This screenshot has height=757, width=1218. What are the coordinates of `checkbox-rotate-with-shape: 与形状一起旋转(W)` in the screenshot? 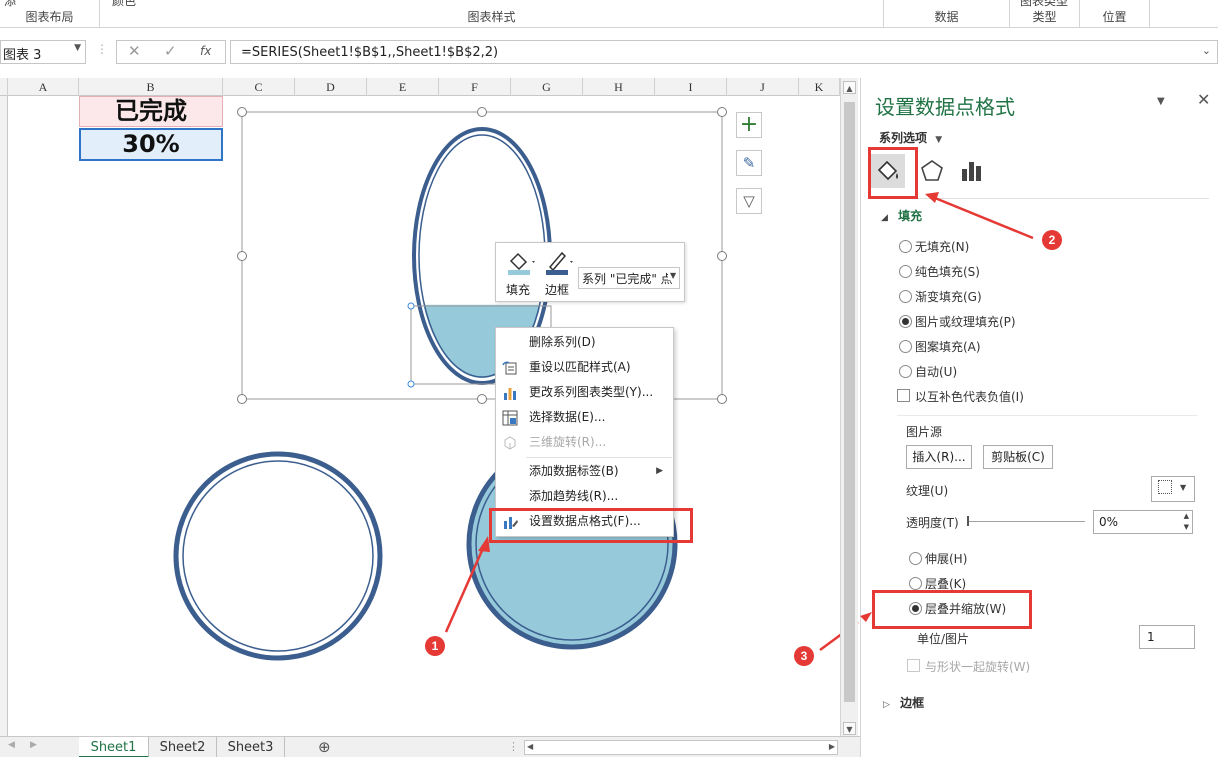 It's located at (968, 666).